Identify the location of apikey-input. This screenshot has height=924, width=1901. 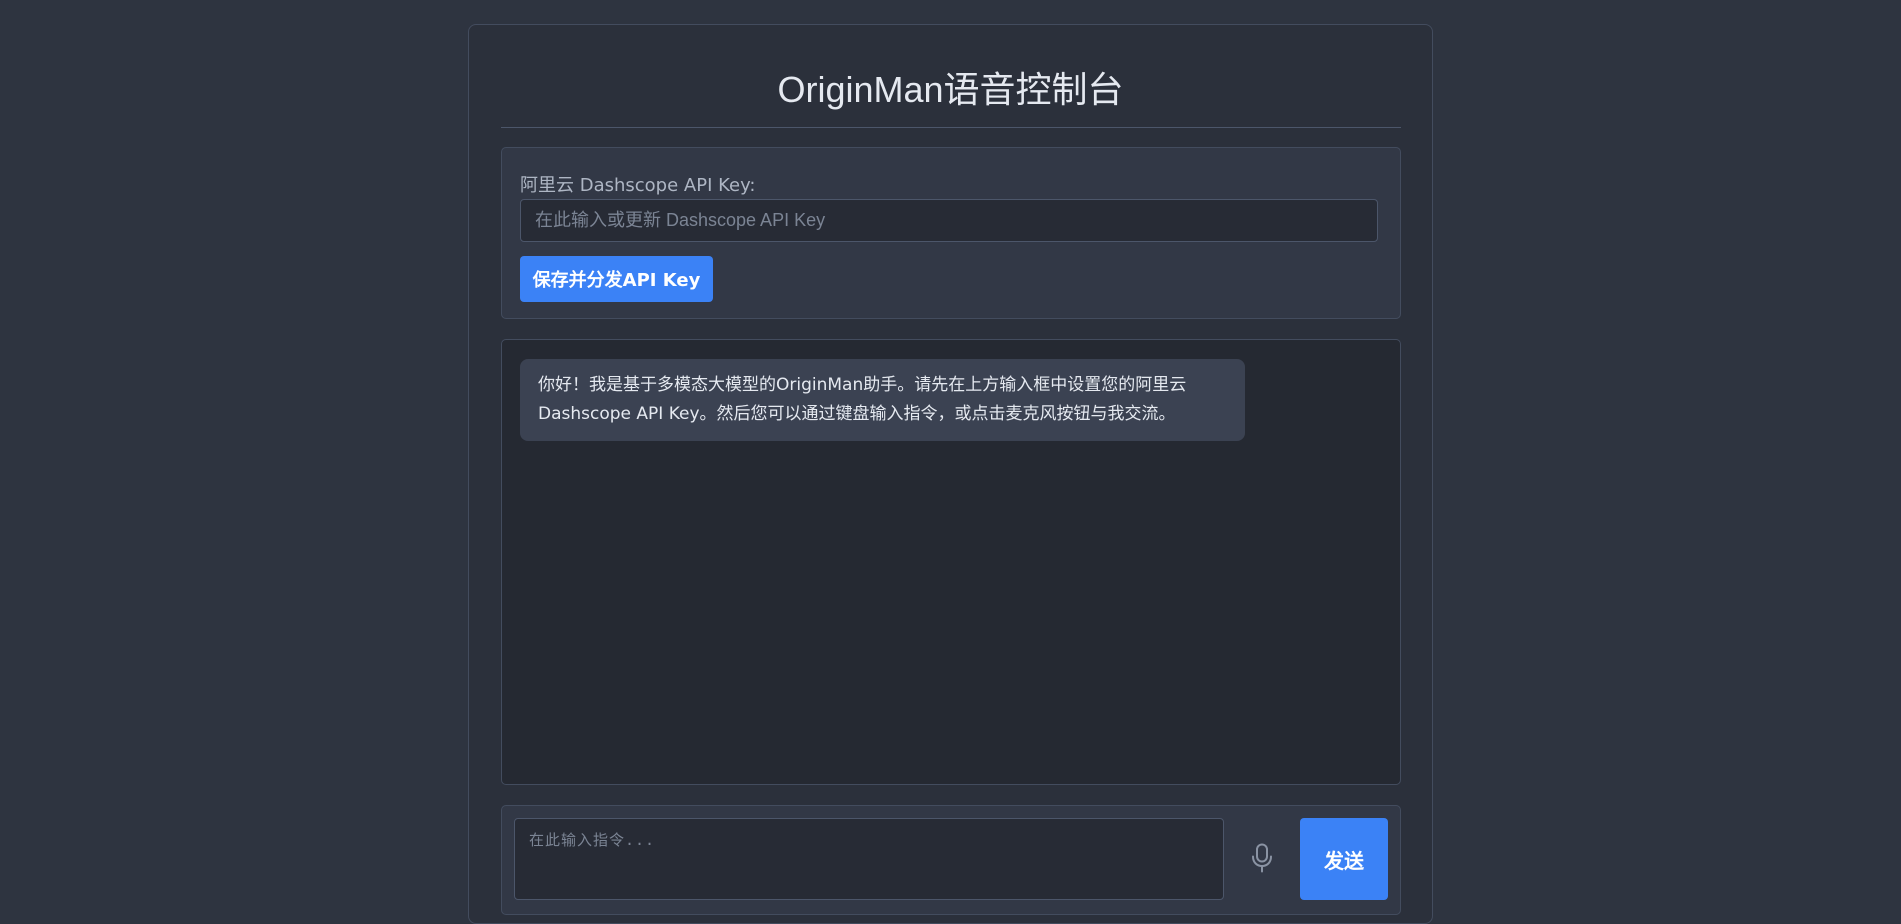
(949, 220).